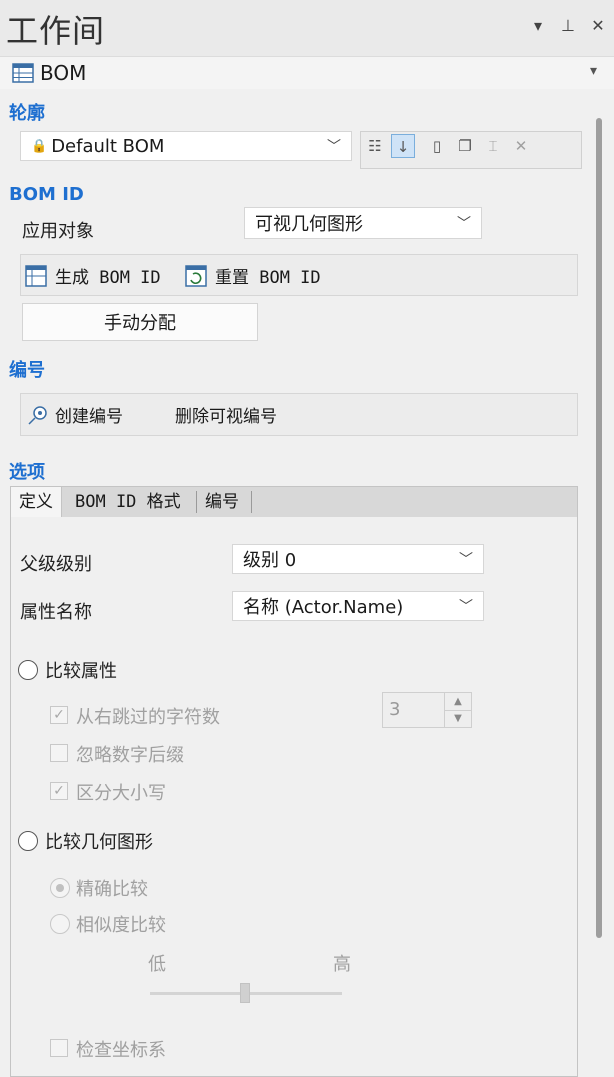  I want to click on attr-name-select: 名称 (Actor.Name) ﹀, so click(358, 606).